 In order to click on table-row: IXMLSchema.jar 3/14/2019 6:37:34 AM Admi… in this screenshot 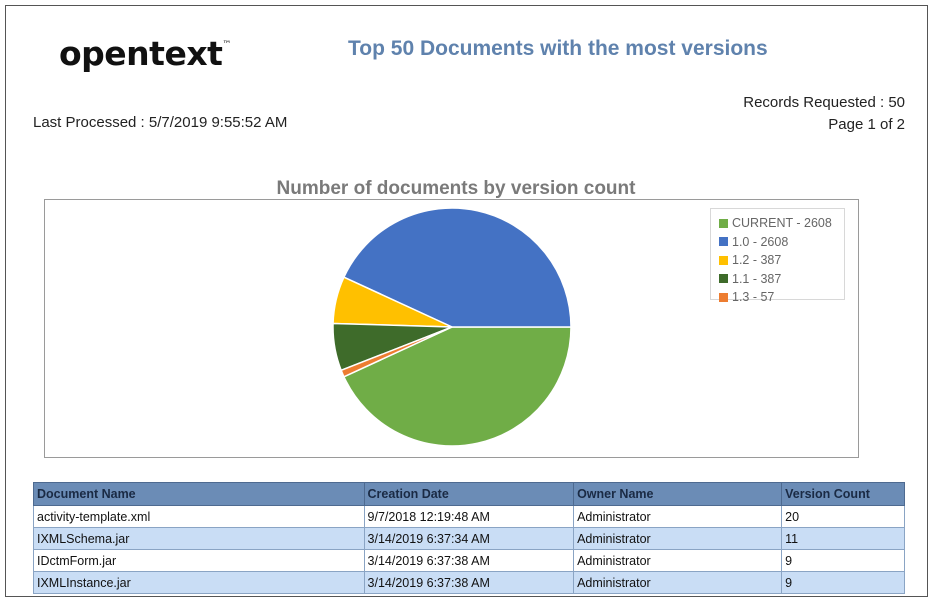, I will do `click(469, 538)`.